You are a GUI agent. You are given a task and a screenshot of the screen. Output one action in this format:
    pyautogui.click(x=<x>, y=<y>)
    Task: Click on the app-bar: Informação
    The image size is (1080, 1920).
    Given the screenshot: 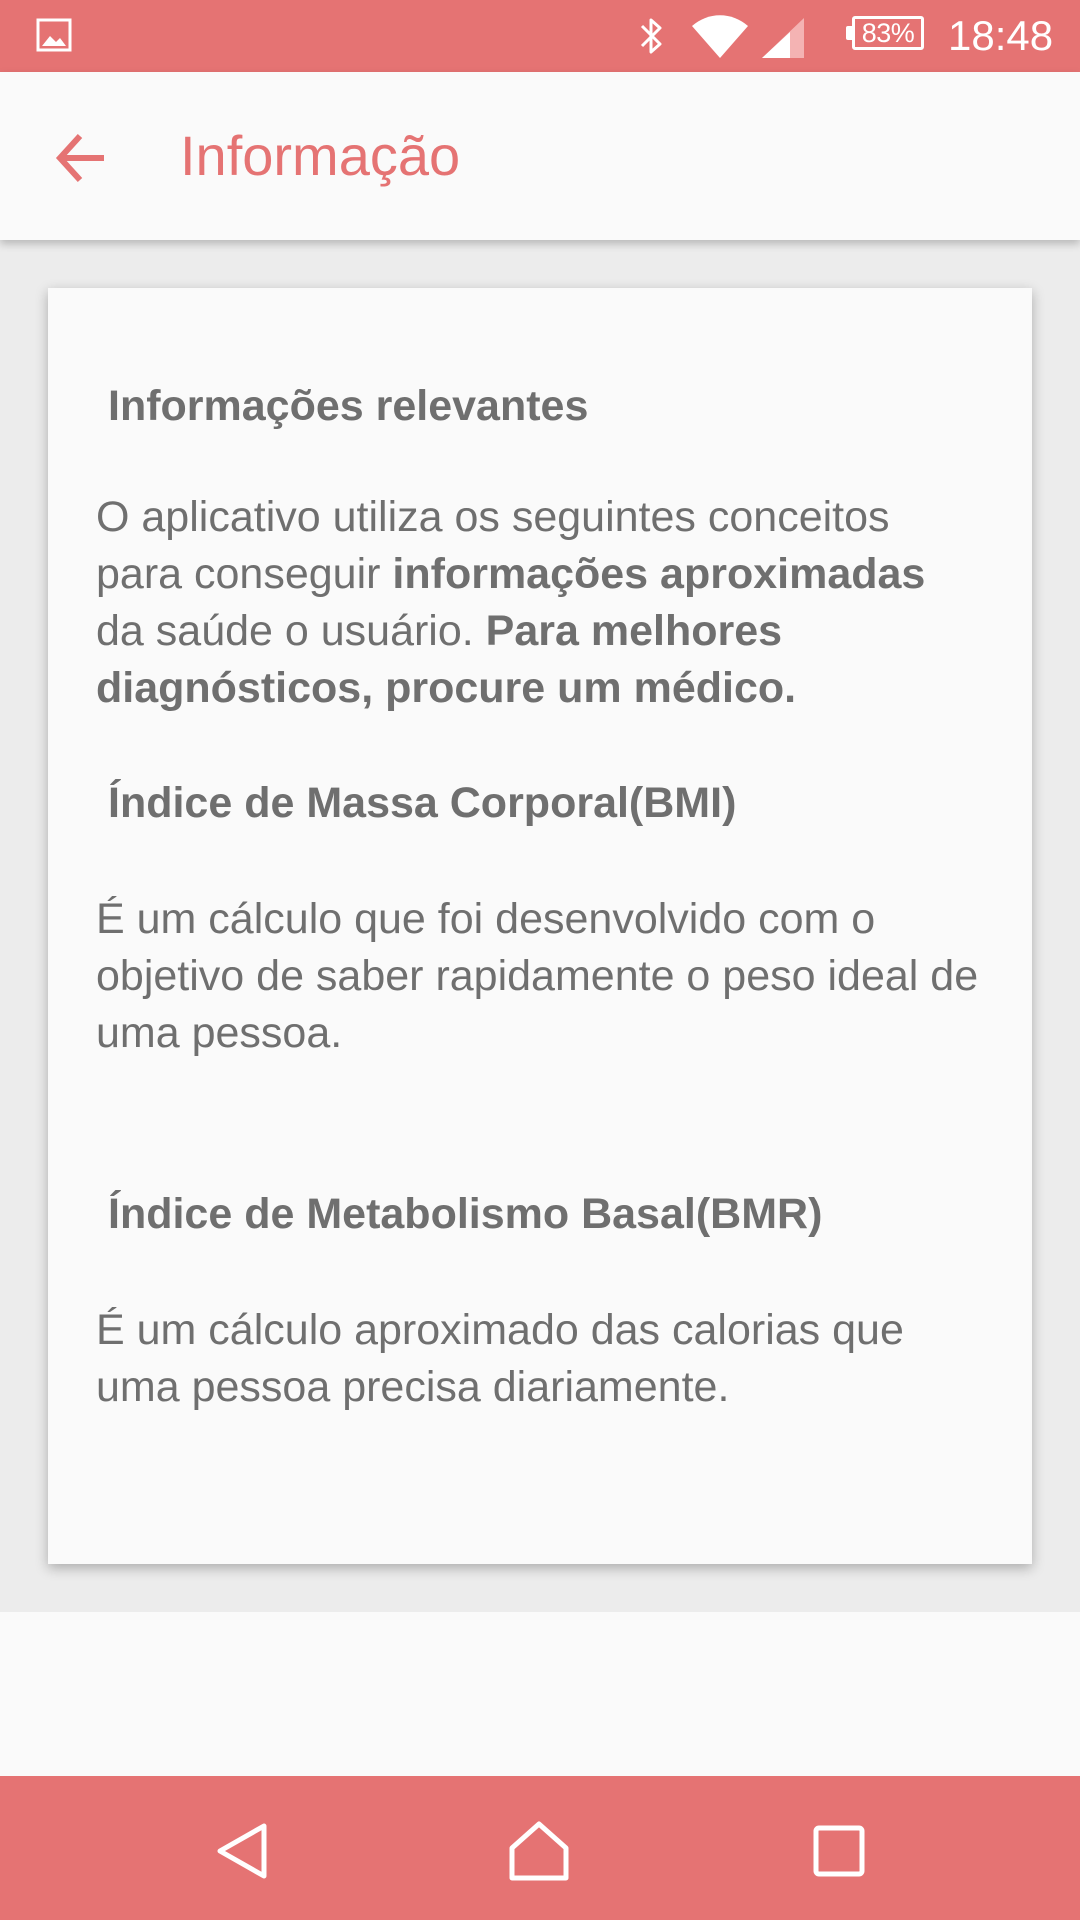 What is the action you would take?
    pyautogui.click(x=540, y=156)
    